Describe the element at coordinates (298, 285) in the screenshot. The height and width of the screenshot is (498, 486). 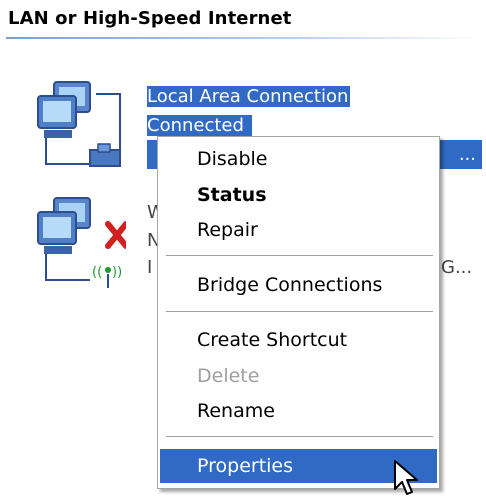
I see `menu-item-bridge-connections: Bridge Connections` at that location.